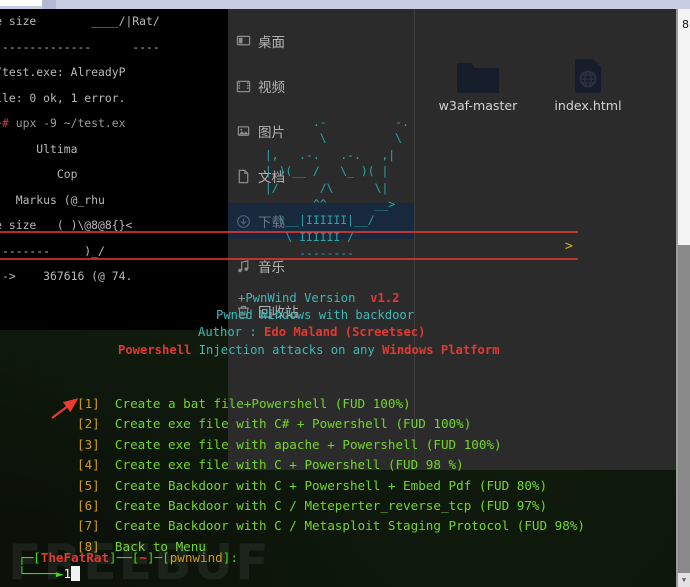 The image size is (690, 587). What do you see at coordinates (684, 127) in the screenshot?
I see `scrollbar-track` at bounding box center [684, 127].